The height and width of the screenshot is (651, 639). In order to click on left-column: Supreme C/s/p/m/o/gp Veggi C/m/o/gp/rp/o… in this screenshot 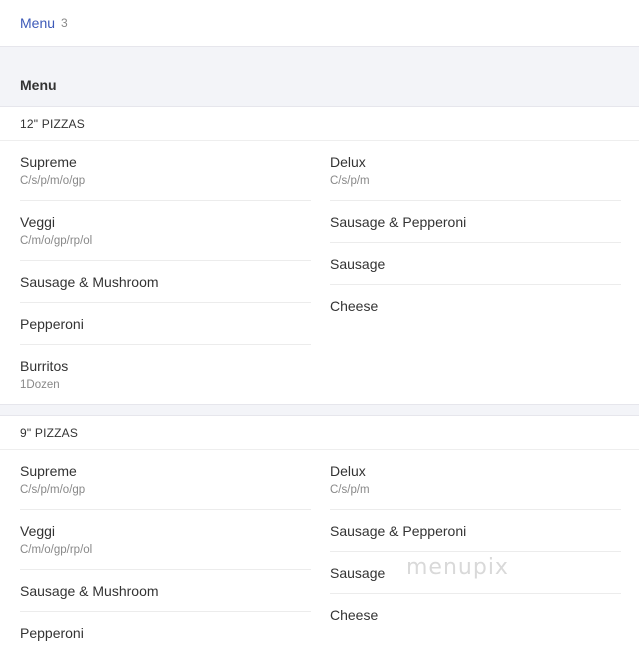, I will do `click(165, 550)`.